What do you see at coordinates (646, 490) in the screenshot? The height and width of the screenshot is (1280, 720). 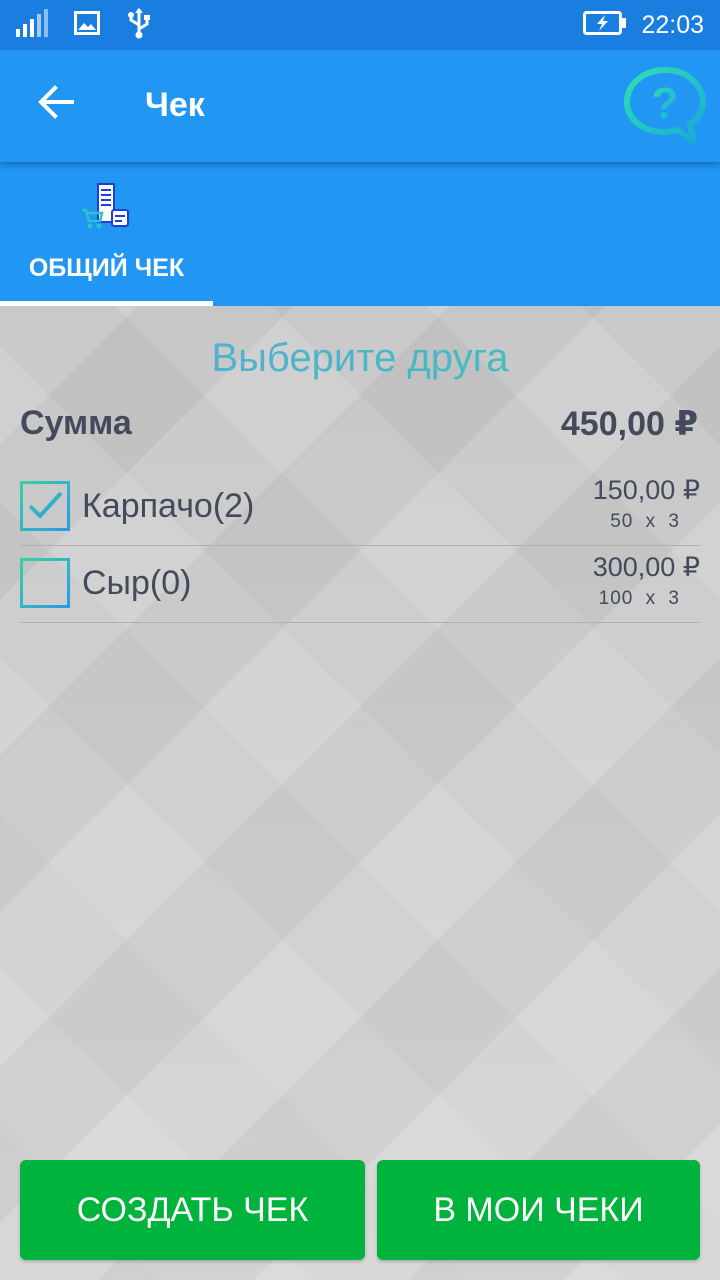 I see `item-price: 150,00 ₽` at bounding box center [646, 490].